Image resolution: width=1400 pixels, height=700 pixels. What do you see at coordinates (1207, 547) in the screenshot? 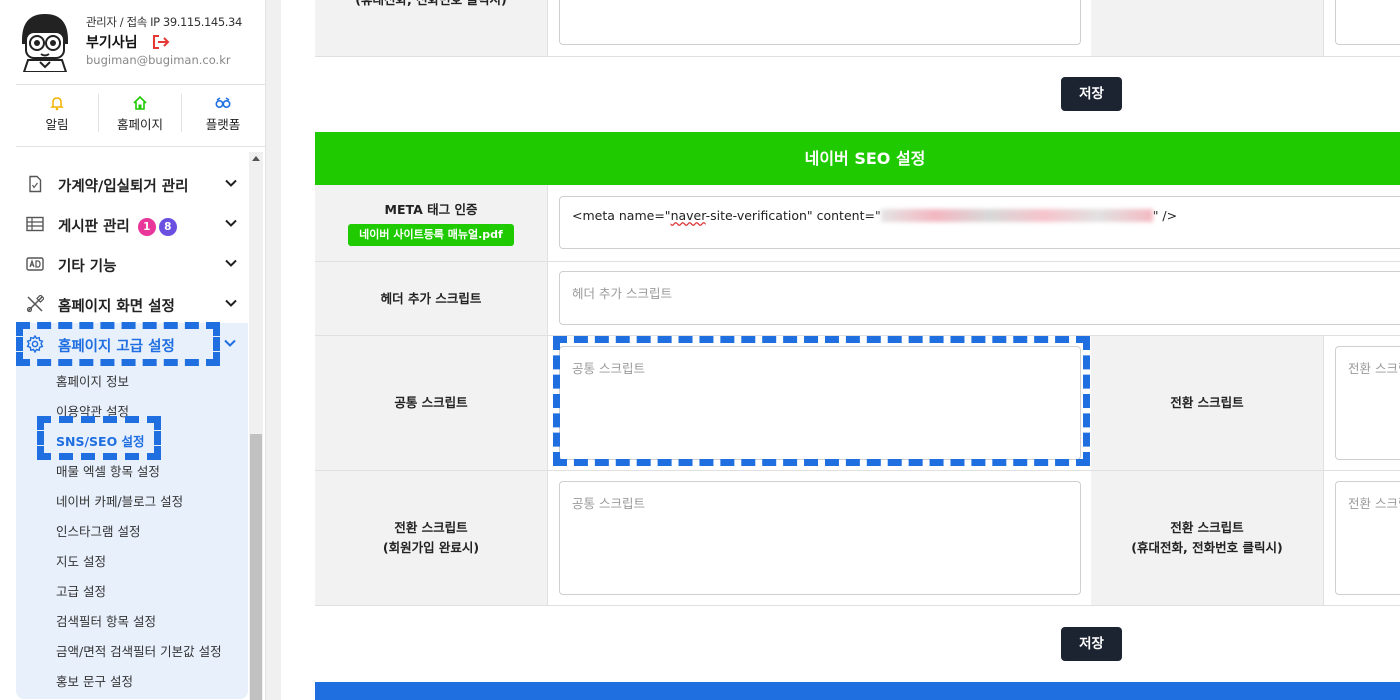
I see `field-sublabel: (휴대전화, 전화번호 클릭시)` at bounding box center [1207, 547].